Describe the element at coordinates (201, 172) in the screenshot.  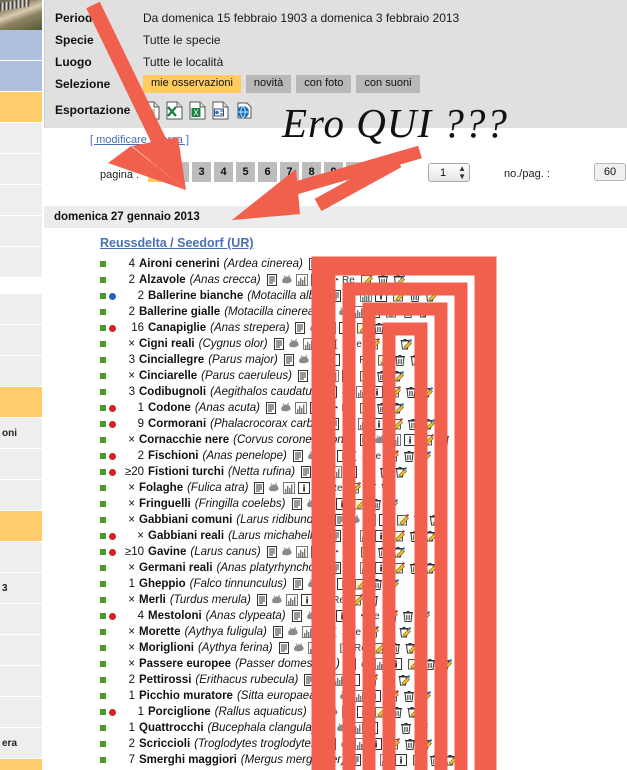
I see `page-number-3: 3` at that location.